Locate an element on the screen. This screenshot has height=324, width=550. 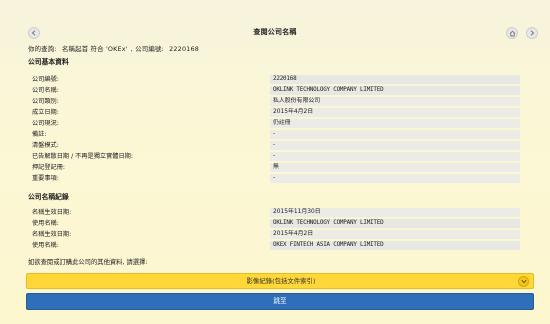
basic-row: 公司類別: 私人股份有限公司 is located at coordinates (275, 101).